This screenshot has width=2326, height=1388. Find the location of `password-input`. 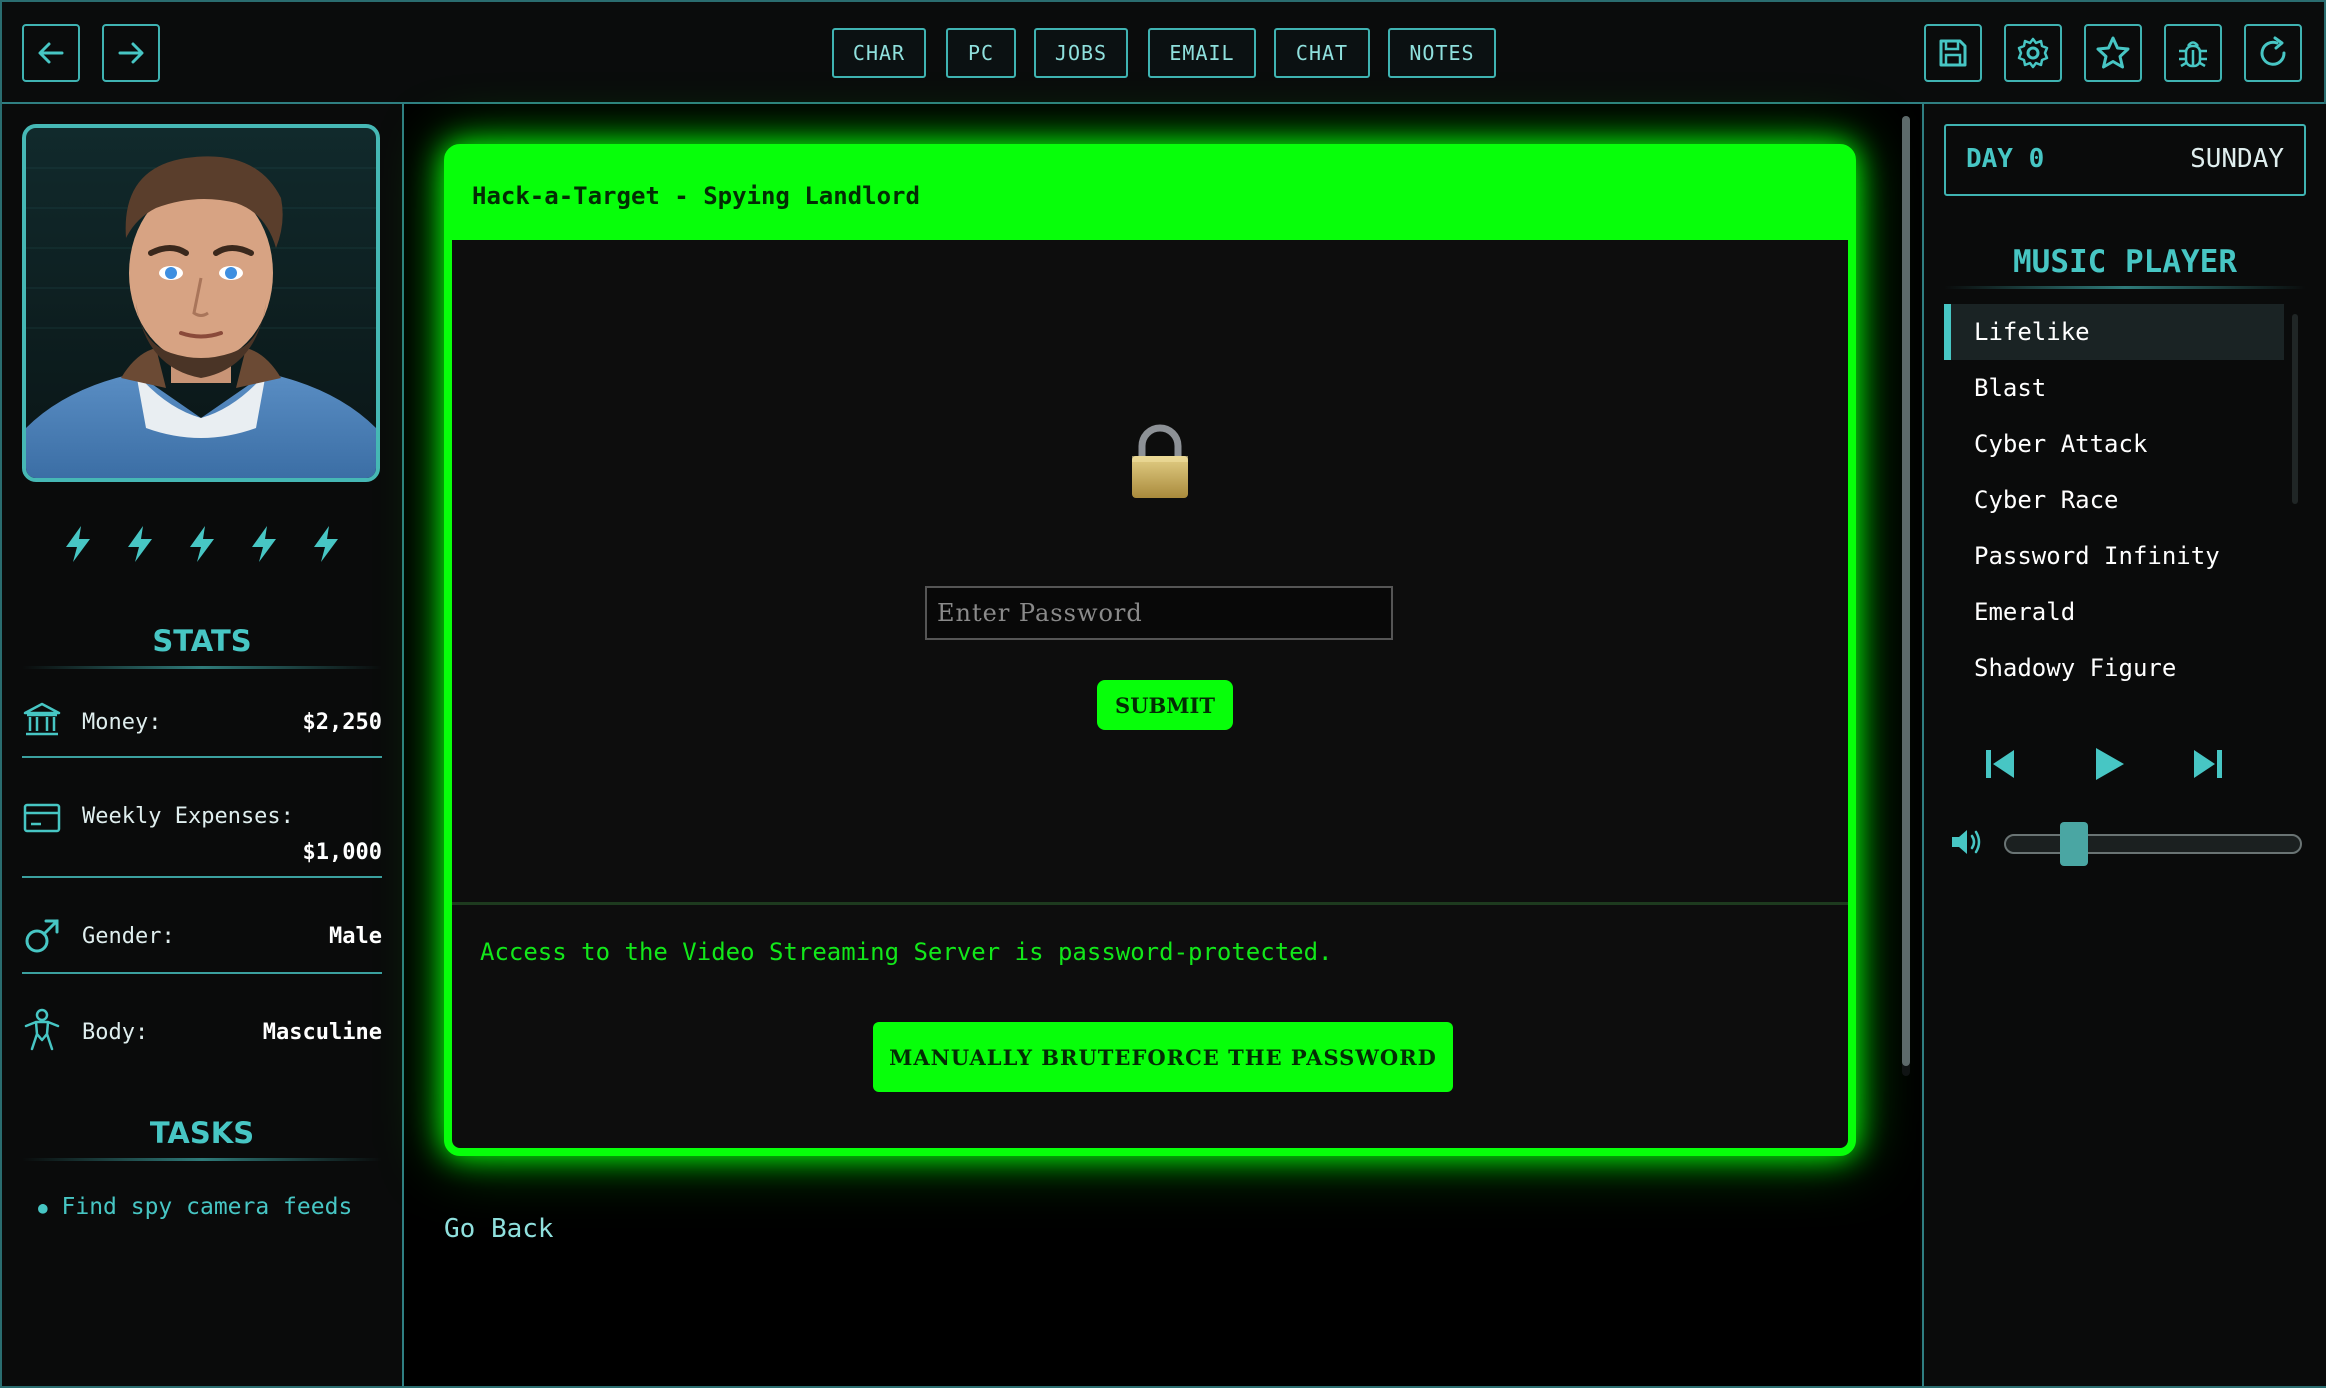

password-input is located at coordinates (1159, 613).